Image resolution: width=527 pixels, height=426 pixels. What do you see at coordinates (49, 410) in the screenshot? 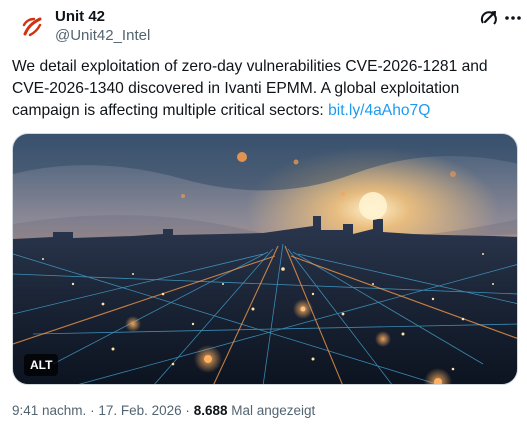
I see `tweet-time: 9:41 nachm.` at bounding box center [49, 410].